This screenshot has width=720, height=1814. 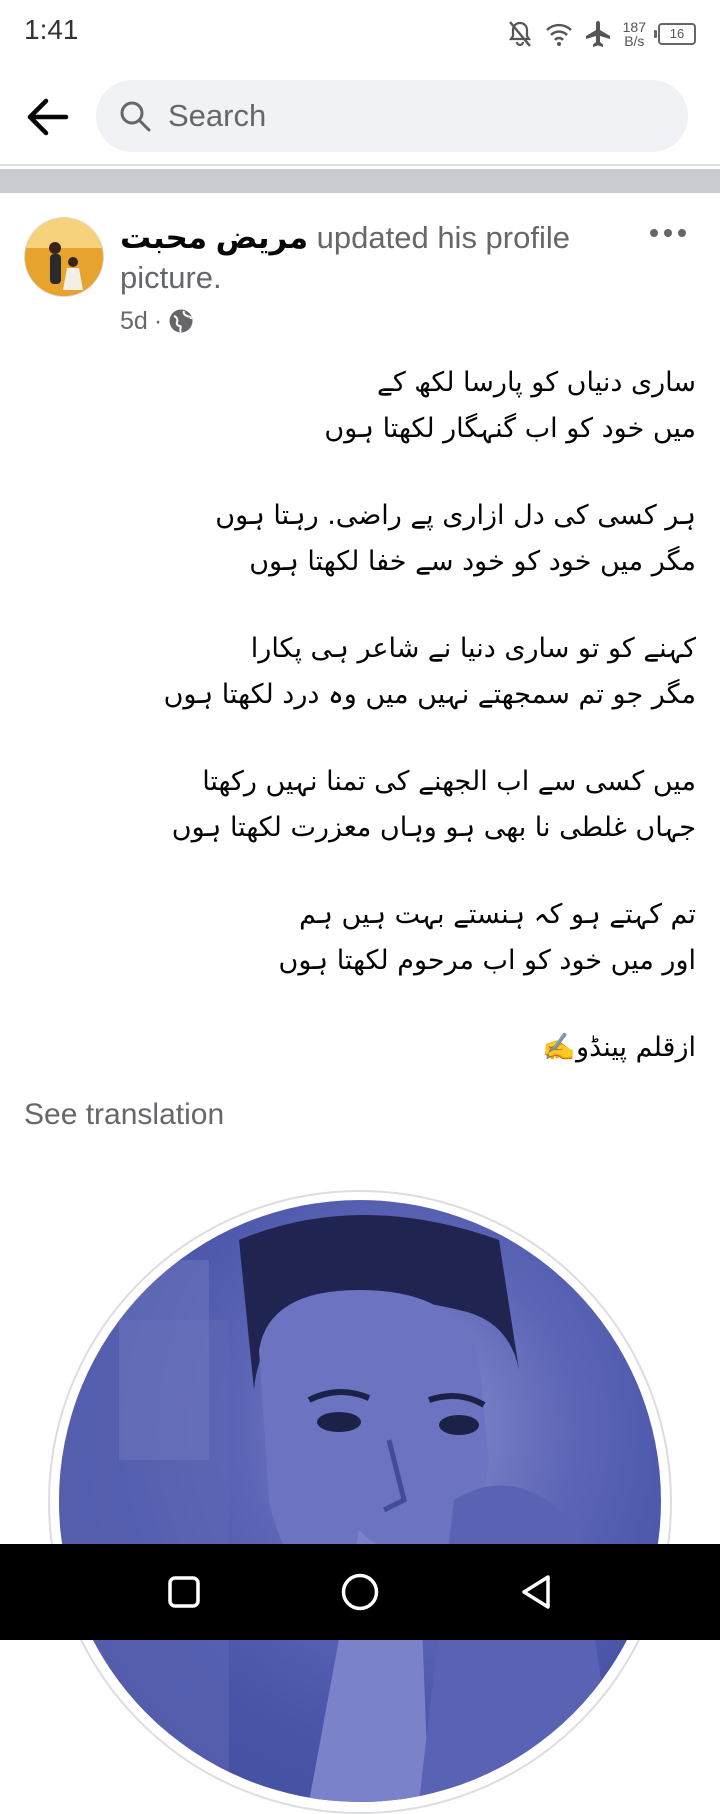 I want to click on top-bar, so click(x=360, y=116).